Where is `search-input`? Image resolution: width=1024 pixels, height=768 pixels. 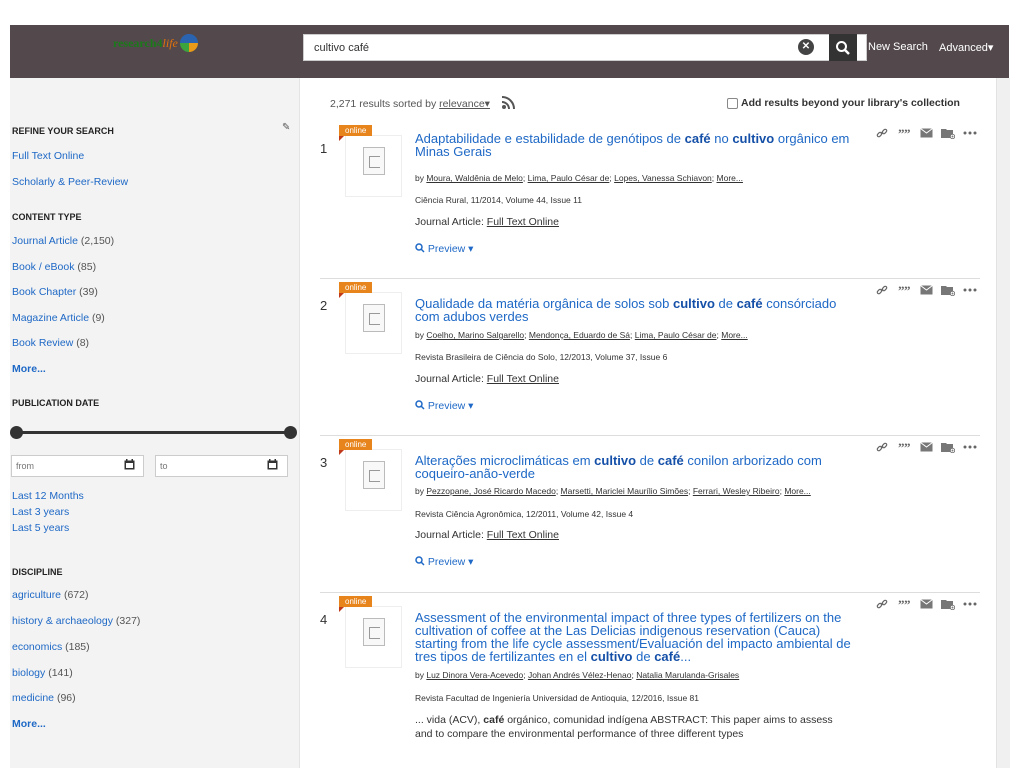
search-input is located at coordinates (585, 47).